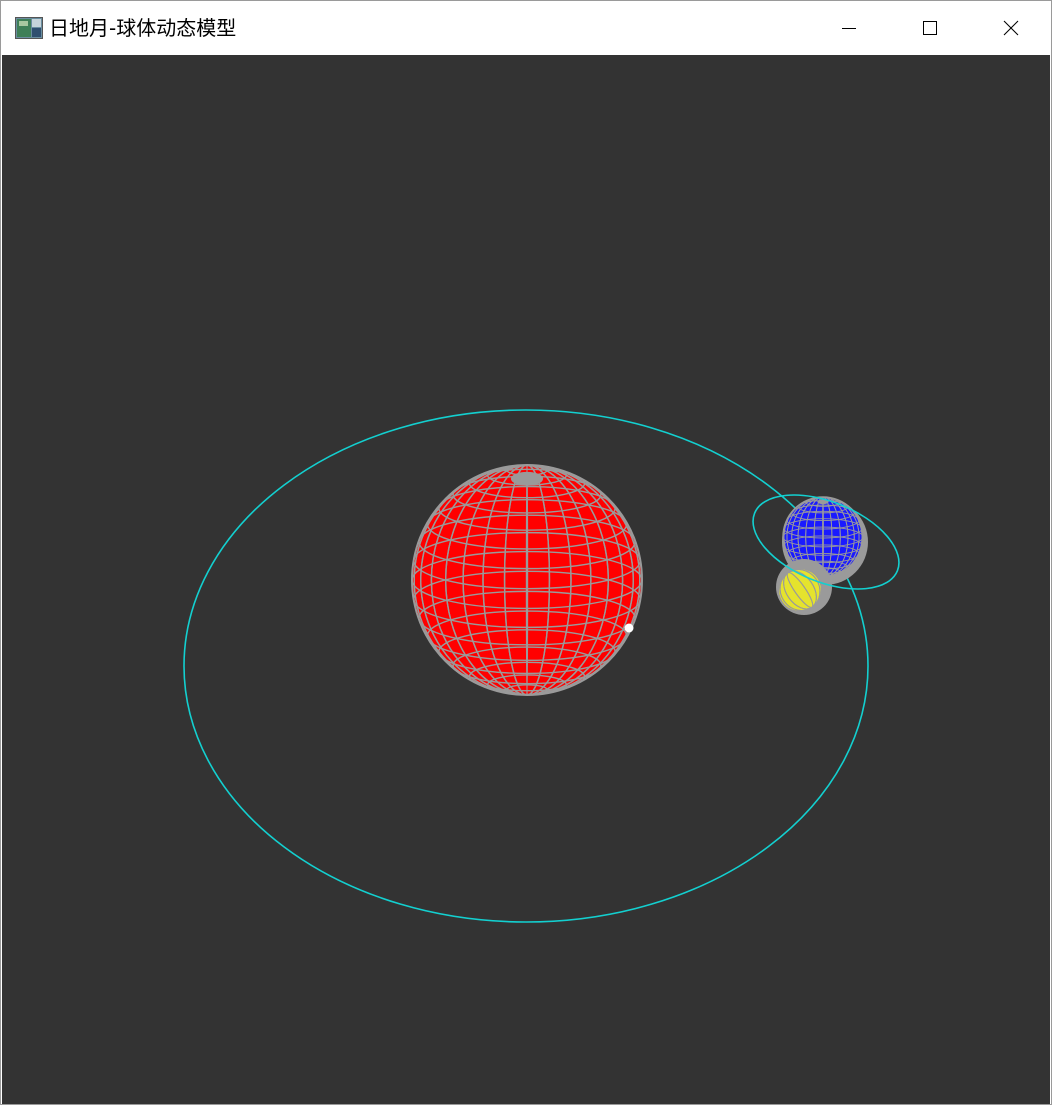 The height and width of the screenshot is (1105, 1052). What do you see at coordinates (143, 28) in the screenshot?
I see `window-title: 日地月-球体动态模型` at bounding box center [143, 28].